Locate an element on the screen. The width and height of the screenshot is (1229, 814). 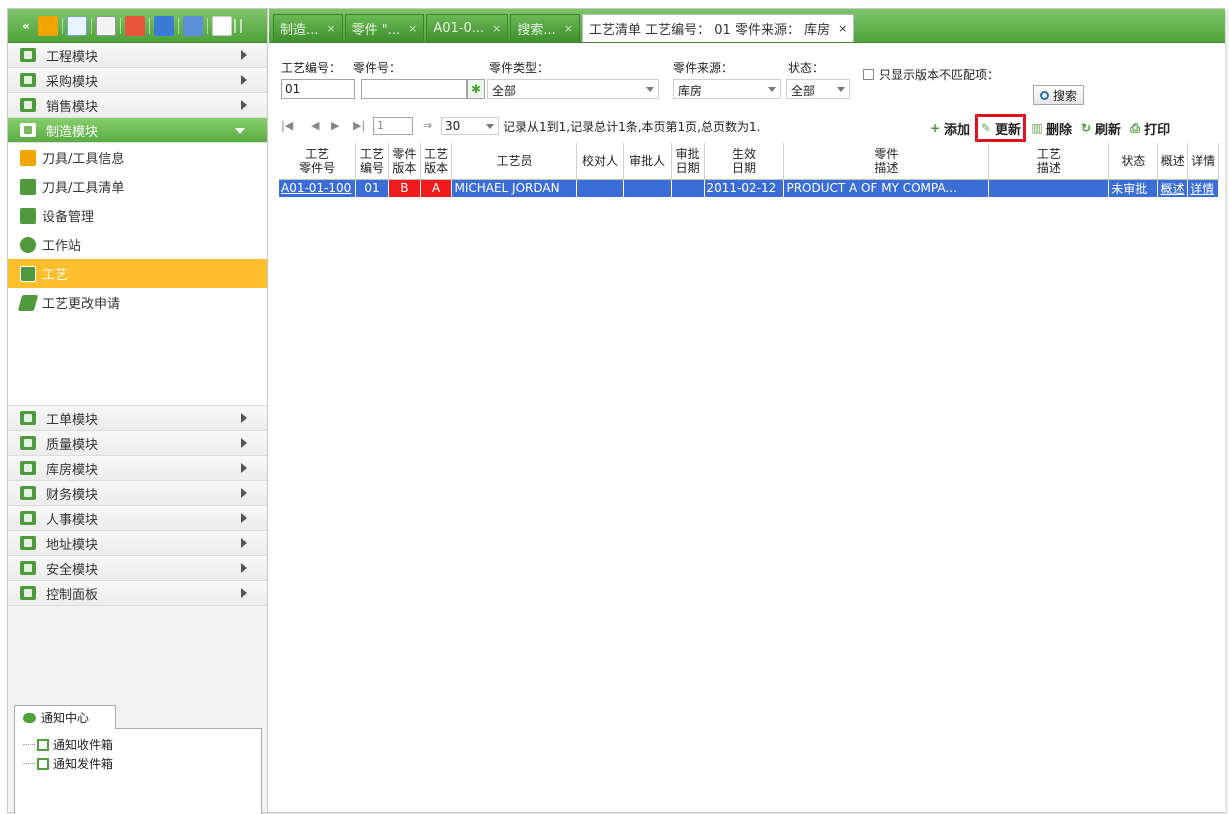
status-label: 状态： is located at coordinates (806, 68).